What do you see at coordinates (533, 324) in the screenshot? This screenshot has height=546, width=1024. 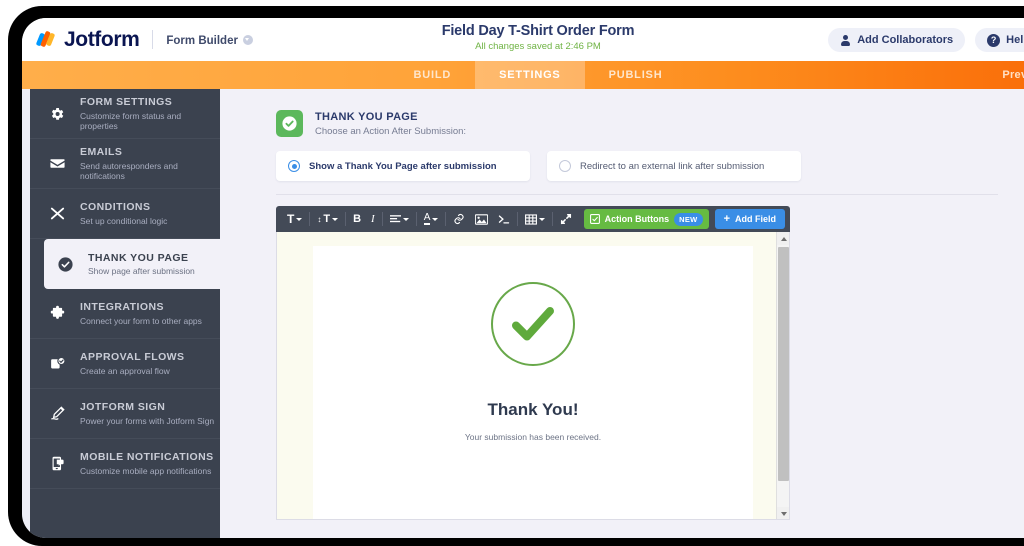 I see `green-check-circle-icon` at bounding box center [533, 324].